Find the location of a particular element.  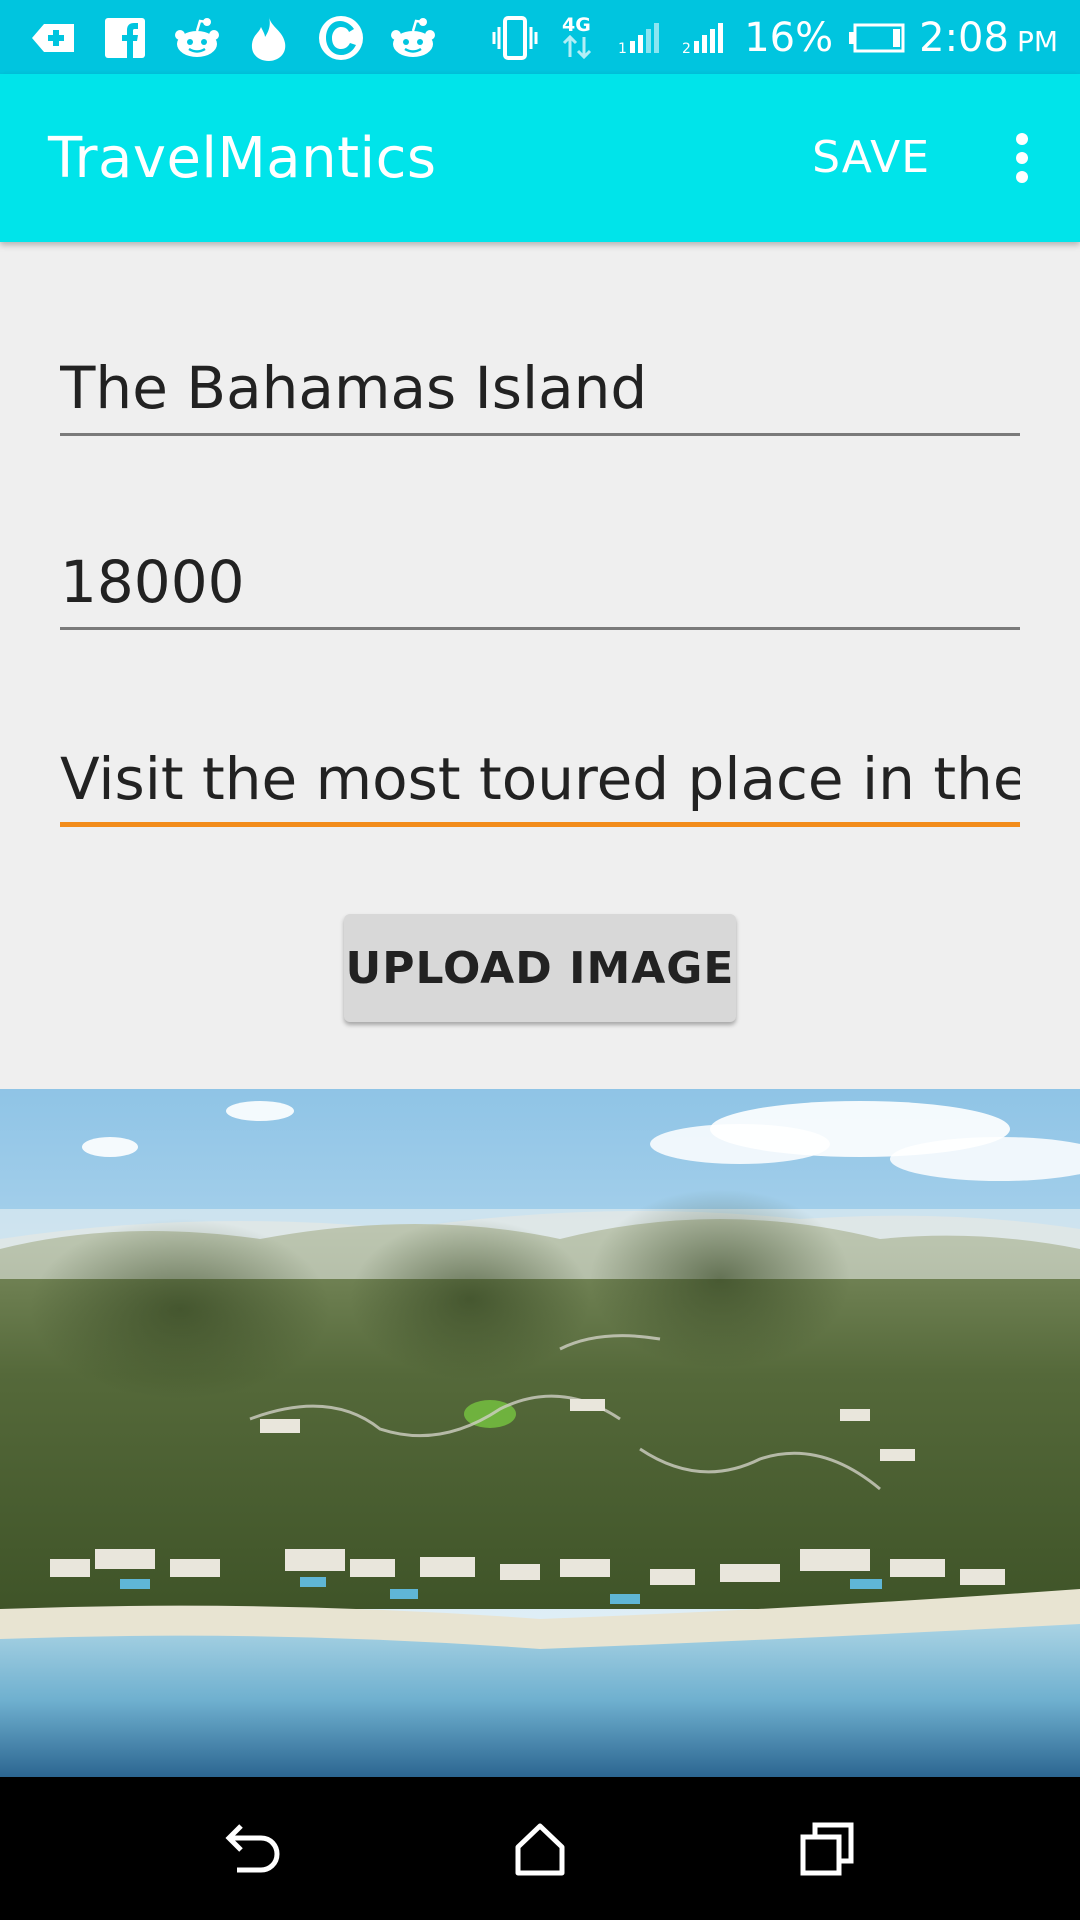

price-field-text: 18000 is located at coordinates (152, 582).